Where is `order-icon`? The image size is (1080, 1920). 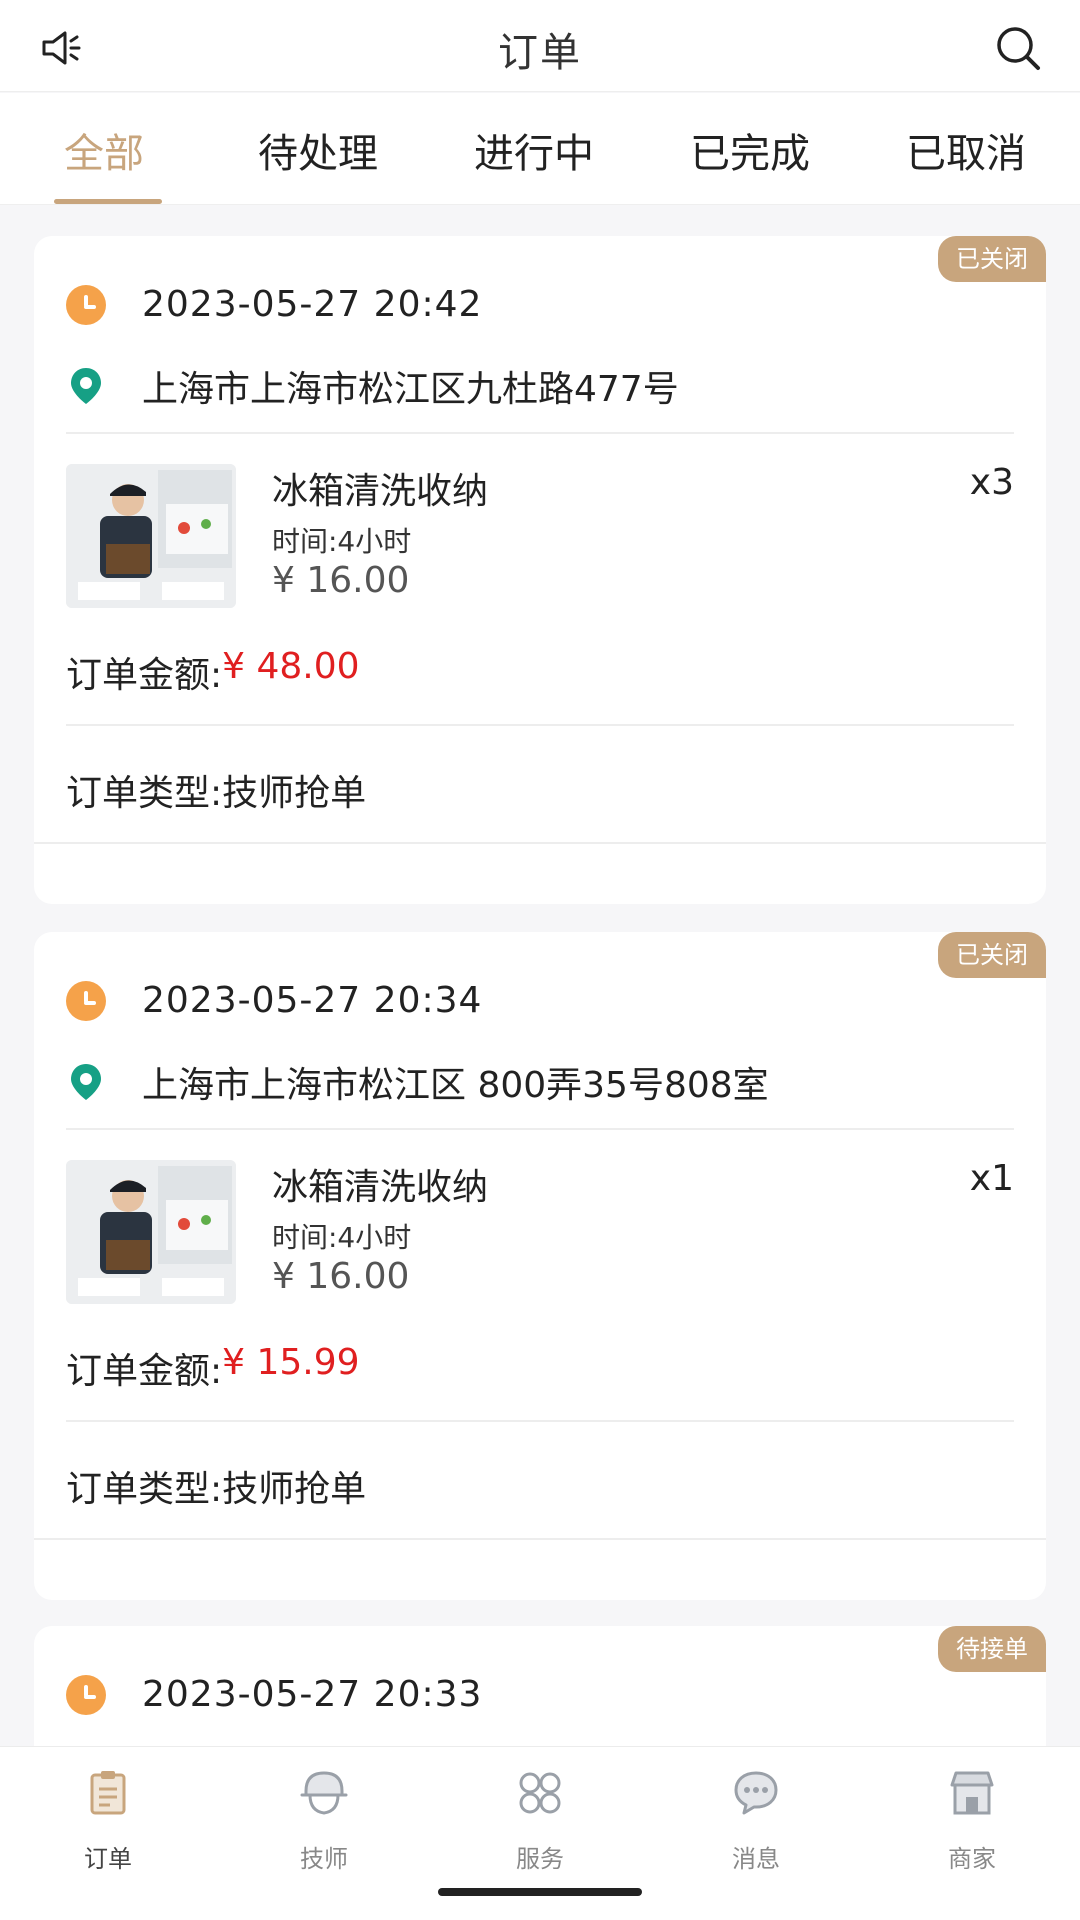 order-icon is located at coordinates (108, 1793).